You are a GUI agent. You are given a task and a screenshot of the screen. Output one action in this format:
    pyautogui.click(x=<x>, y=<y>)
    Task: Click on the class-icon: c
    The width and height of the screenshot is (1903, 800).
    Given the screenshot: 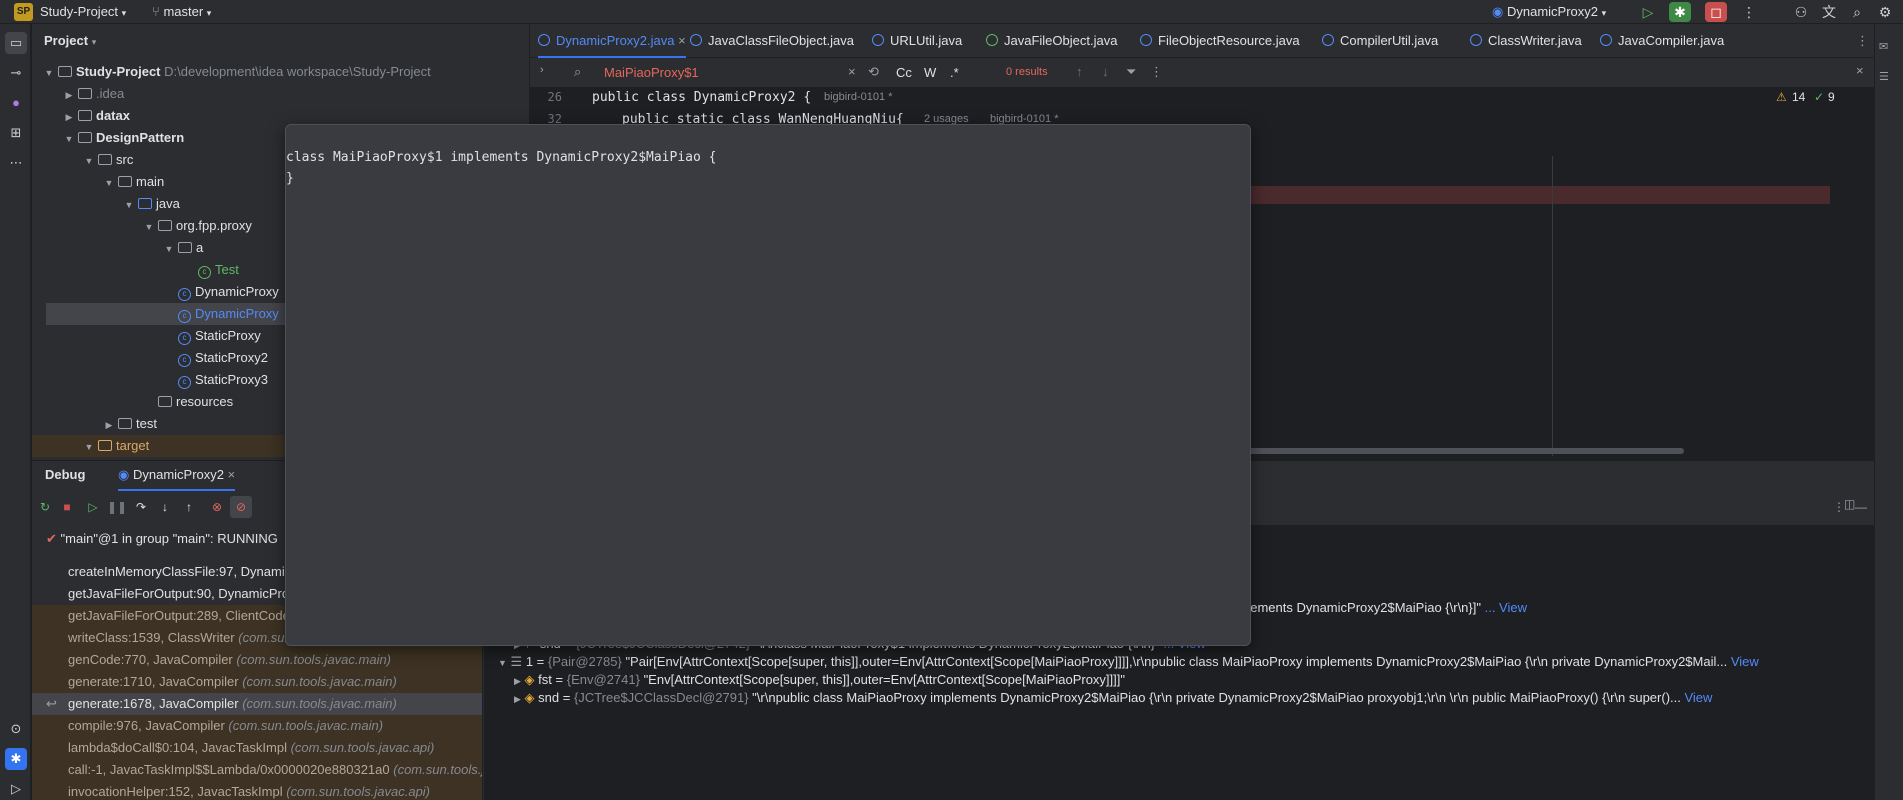 What is the action you would take?
    pyautogui.click(x=184, y=316)
    